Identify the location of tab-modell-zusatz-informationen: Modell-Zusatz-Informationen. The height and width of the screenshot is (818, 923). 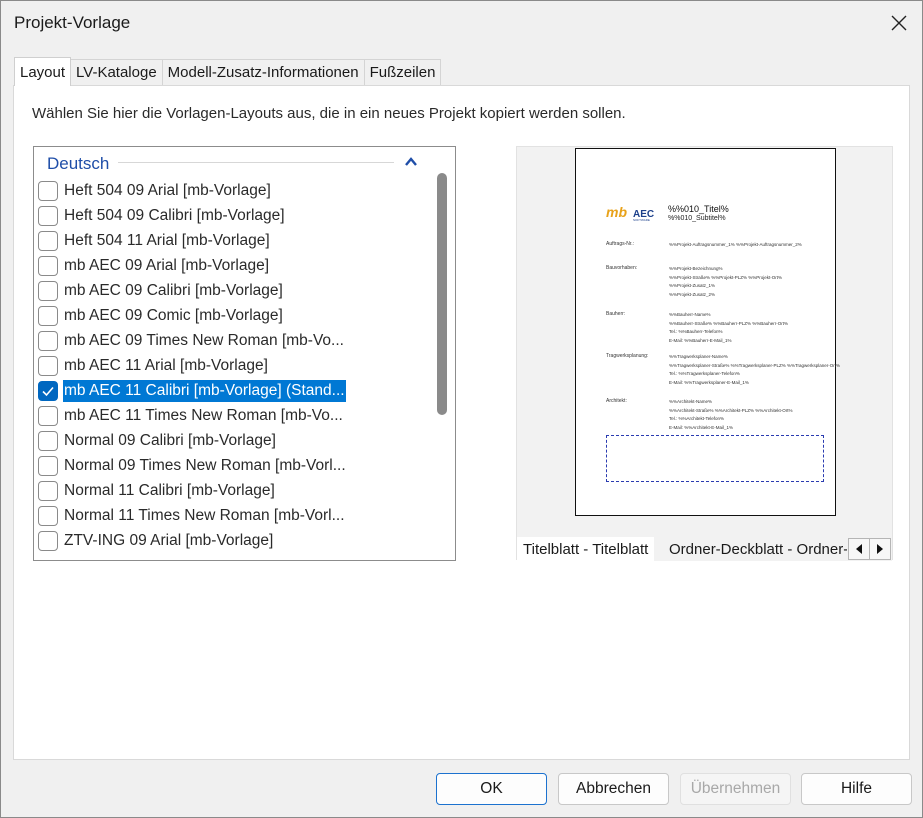
(263, 72).